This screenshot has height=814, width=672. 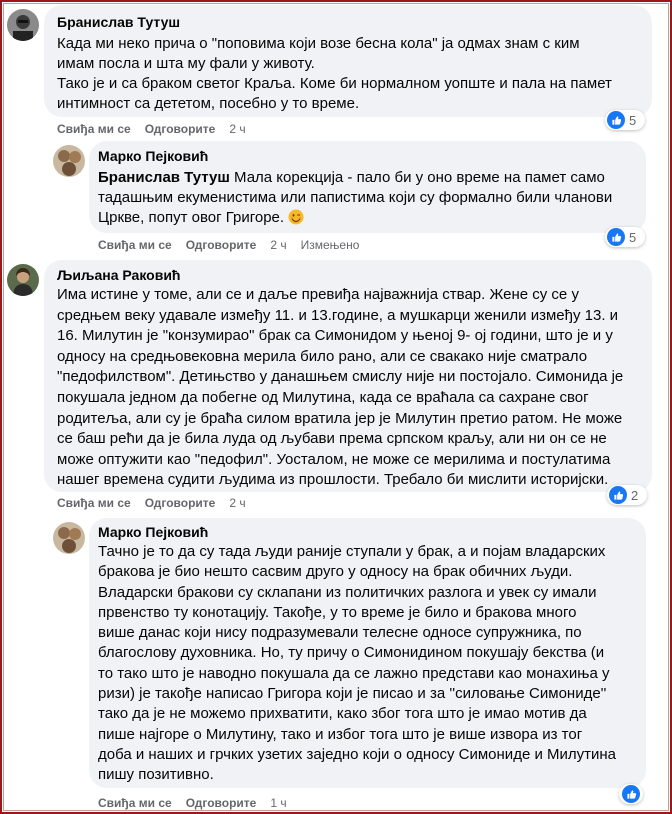 I want to click on comment-actions: Свиђа ми се Одговорите 2 ч Измењено, so click(x=235, y=246).